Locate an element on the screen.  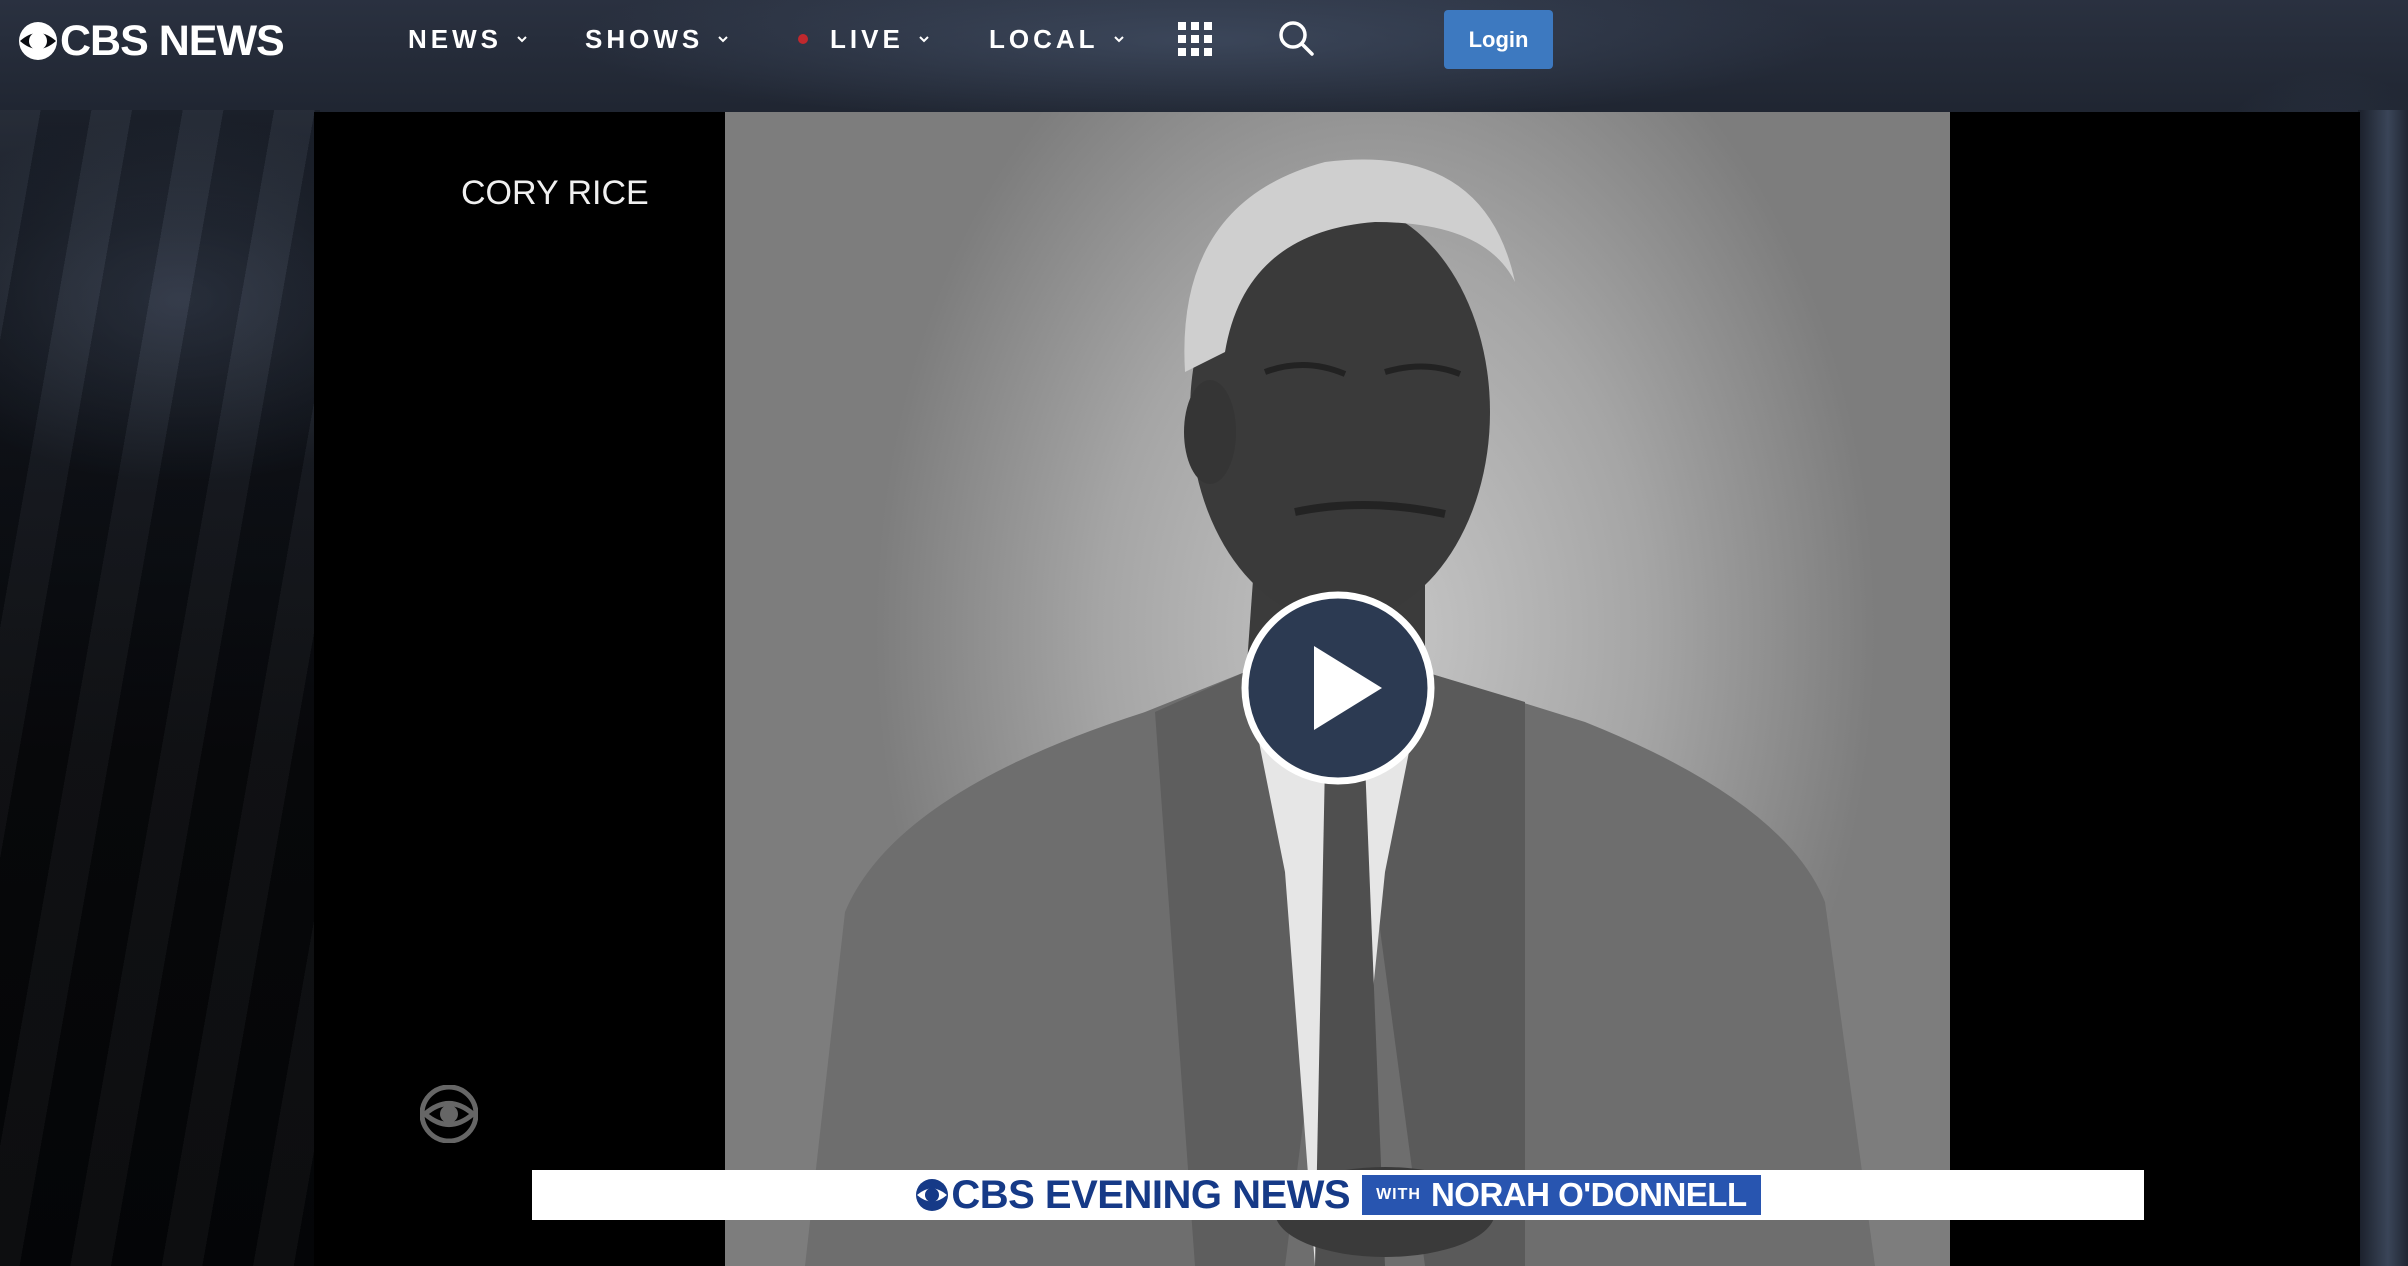
nav-item-shows: SHOWS is located at coordinates (657, 39).